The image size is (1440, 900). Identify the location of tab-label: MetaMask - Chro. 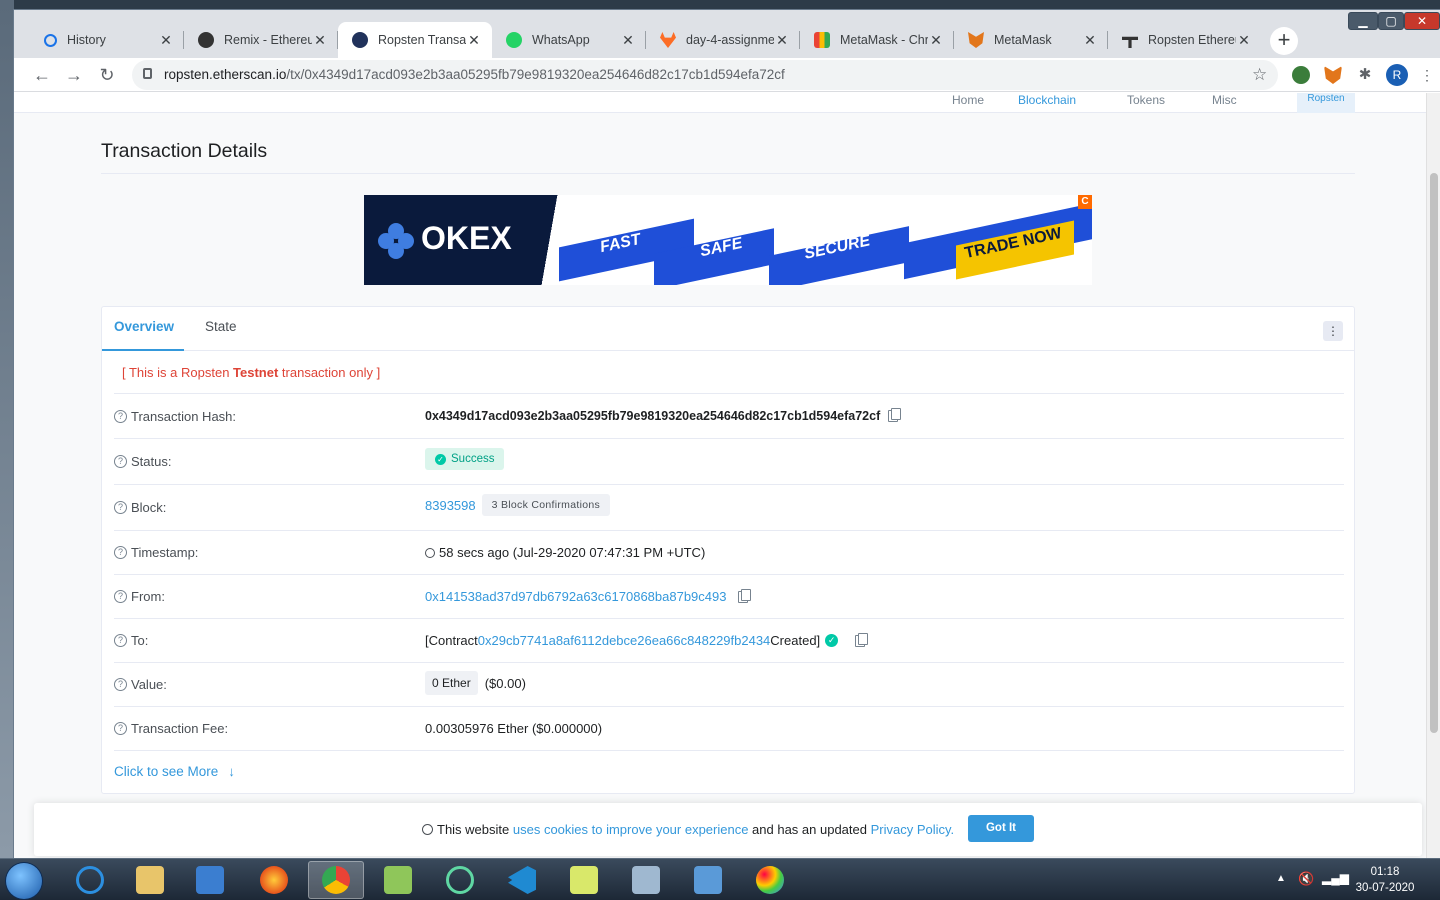
(884, 40).